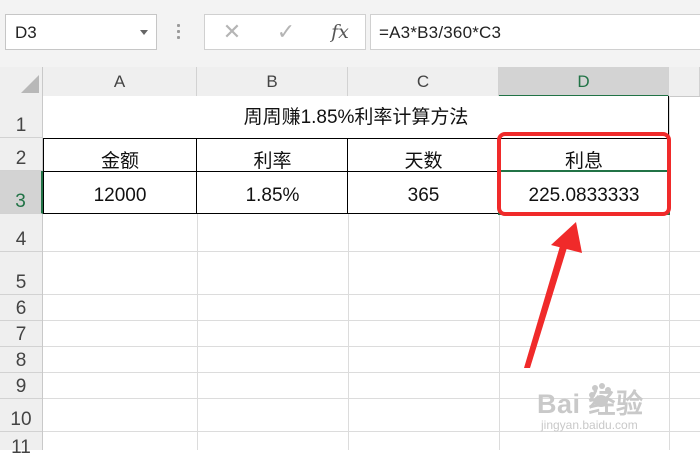 The width and height of the screenshot is (700, 462). I want to click on paw-icon, so click(600, 395).